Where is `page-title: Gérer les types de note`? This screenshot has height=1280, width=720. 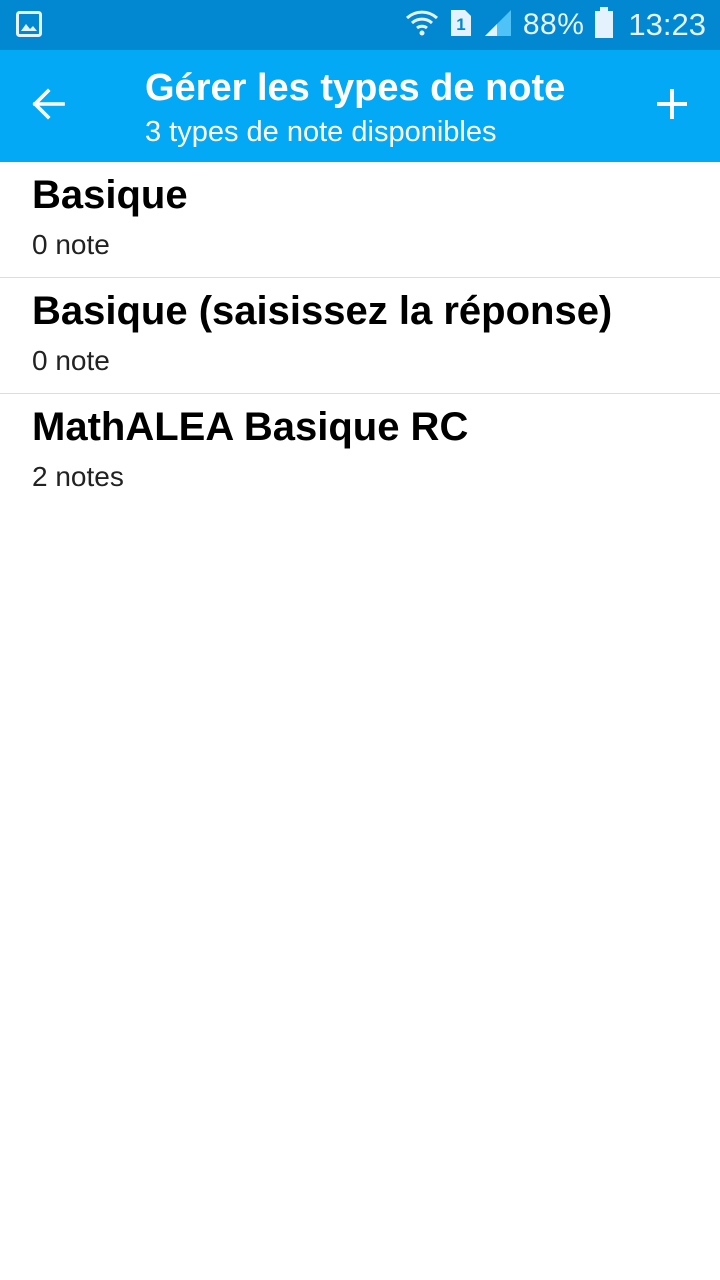
page-title: Gérer les types de note is located at coordinates (355, 88).